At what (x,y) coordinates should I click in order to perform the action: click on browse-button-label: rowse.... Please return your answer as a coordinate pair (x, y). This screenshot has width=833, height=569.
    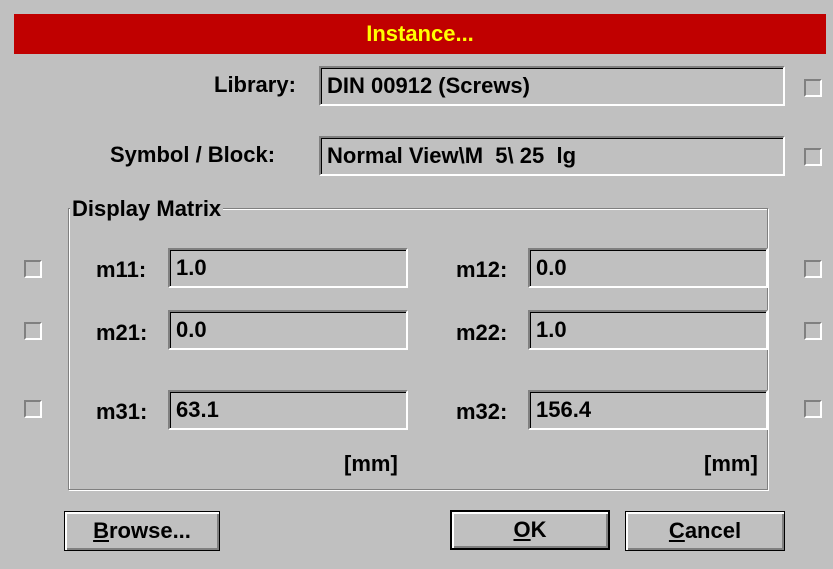
    Looking at the image, I should click on (149, 530).